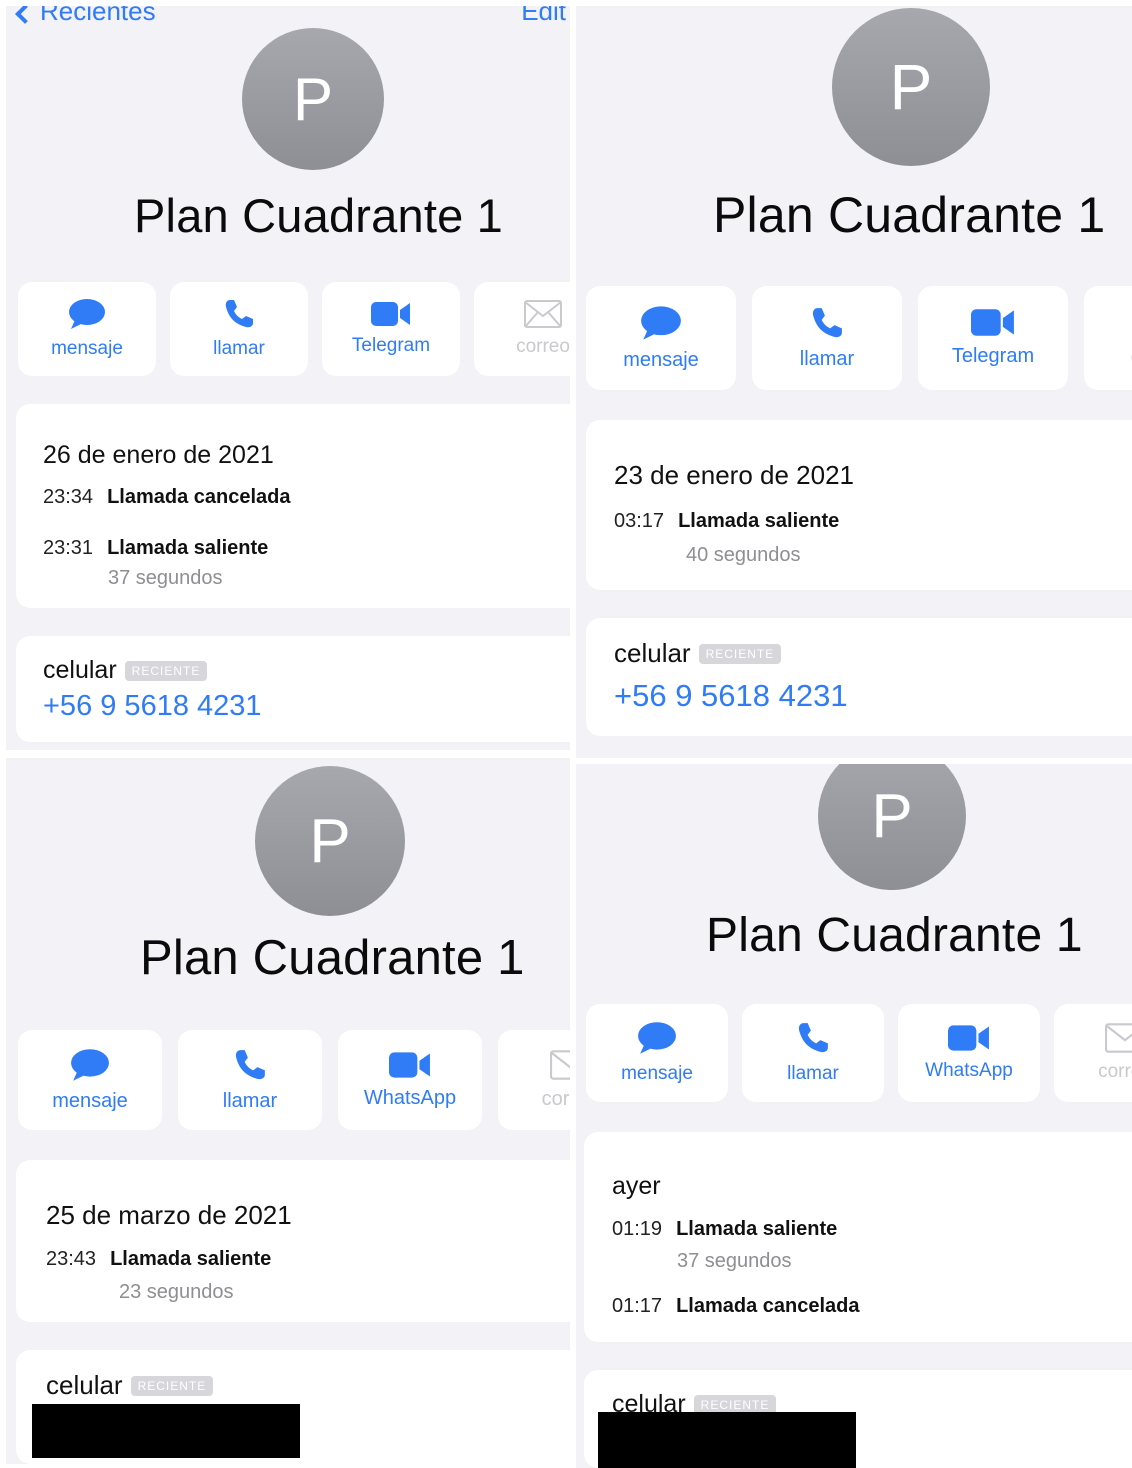 This screenshot has height=1468, width=1132. I want to click on call-date: 25 de marzo de 2021, so click(169, 1215).